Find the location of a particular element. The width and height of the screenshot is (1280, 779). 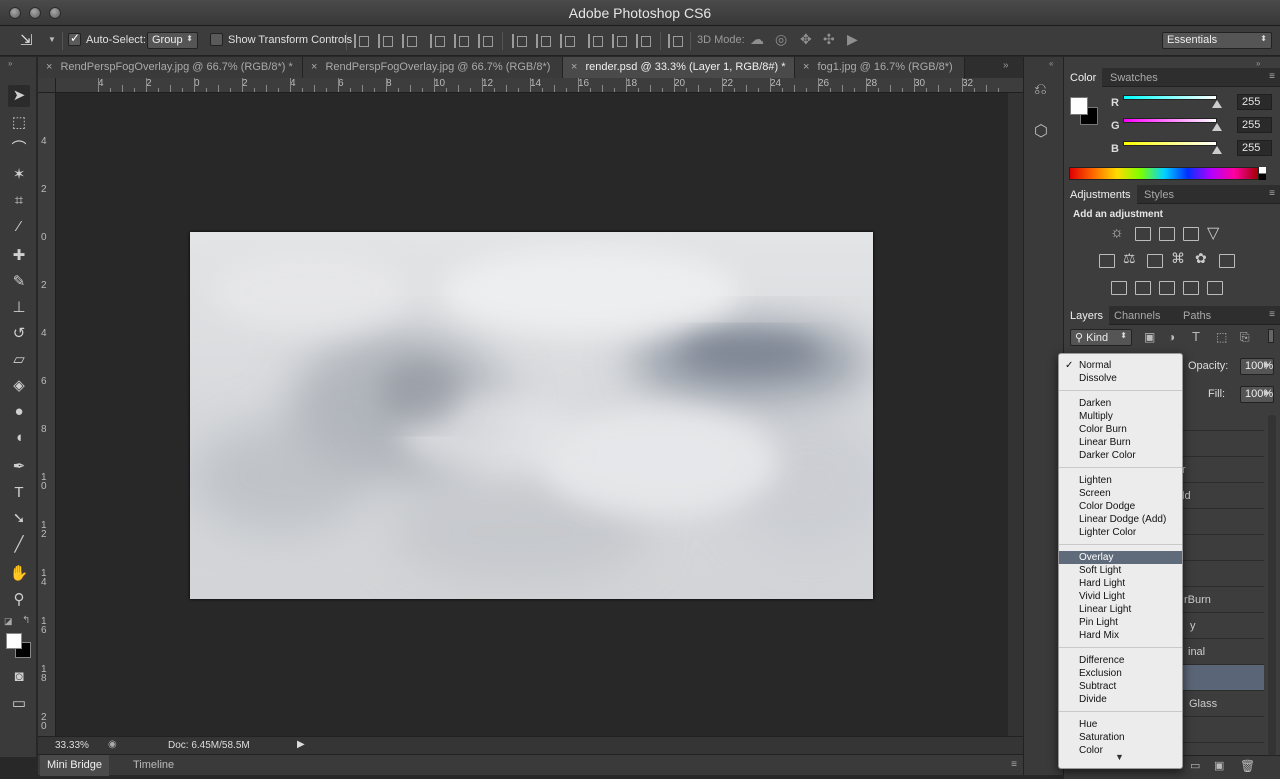

hue-saturation-icon is located at coordinates (1107, 261).